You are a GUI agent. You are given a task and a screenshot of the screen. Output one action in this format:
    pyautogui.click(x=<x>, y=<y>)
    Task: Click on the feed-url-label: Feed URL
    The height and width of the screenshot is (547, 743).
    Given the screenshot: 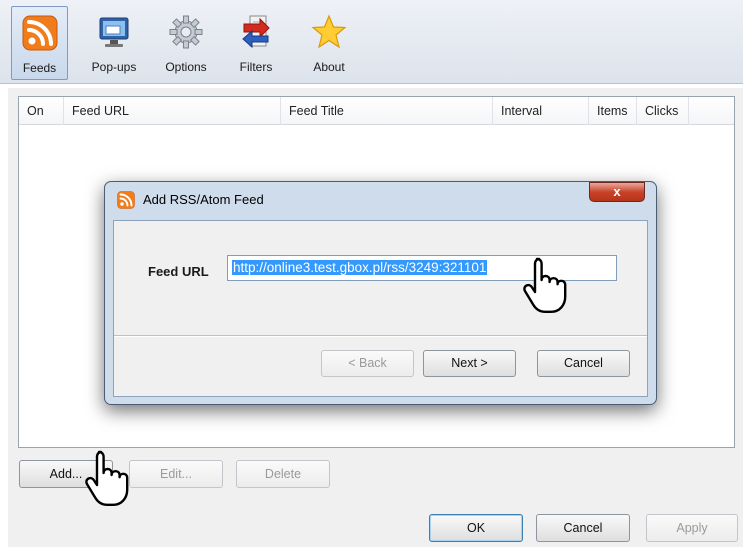 What is the action you would take?
    pyautogui.click(x=178, y=271)
    